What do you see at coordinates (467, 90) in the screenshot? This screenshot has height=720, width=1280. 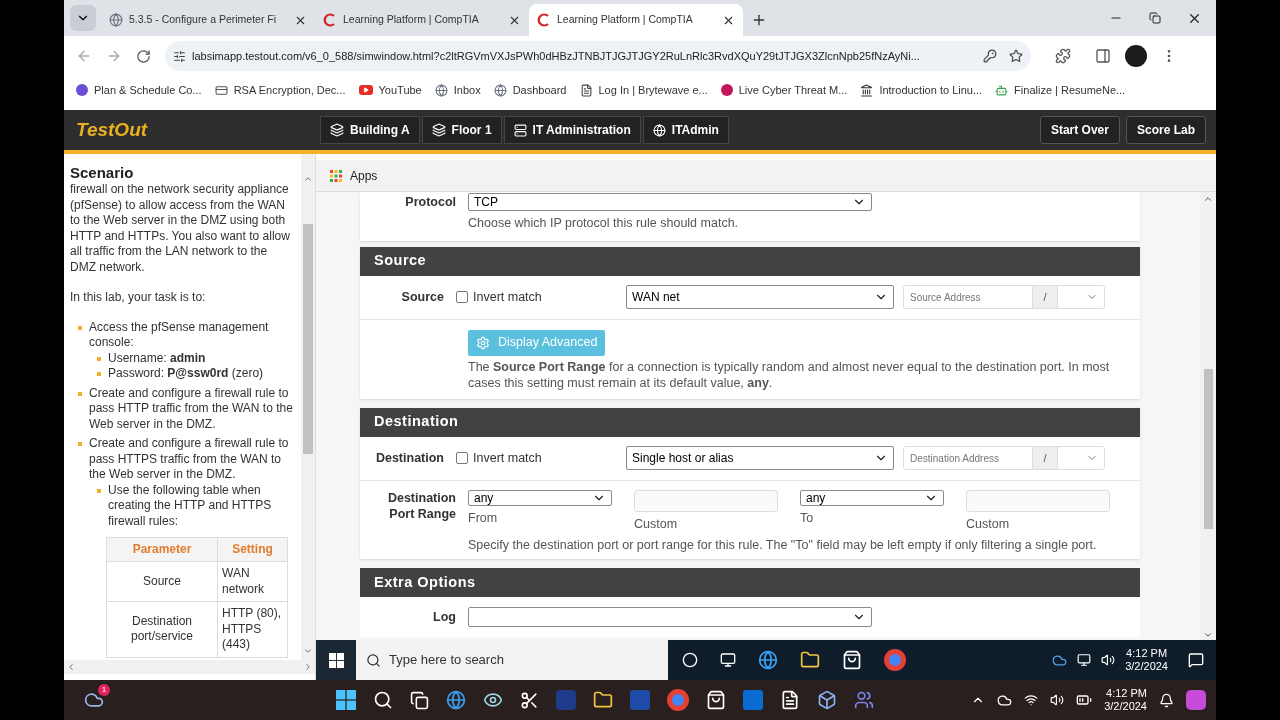 I see `bookmark: Inbox` at bounding box center [467, 90].